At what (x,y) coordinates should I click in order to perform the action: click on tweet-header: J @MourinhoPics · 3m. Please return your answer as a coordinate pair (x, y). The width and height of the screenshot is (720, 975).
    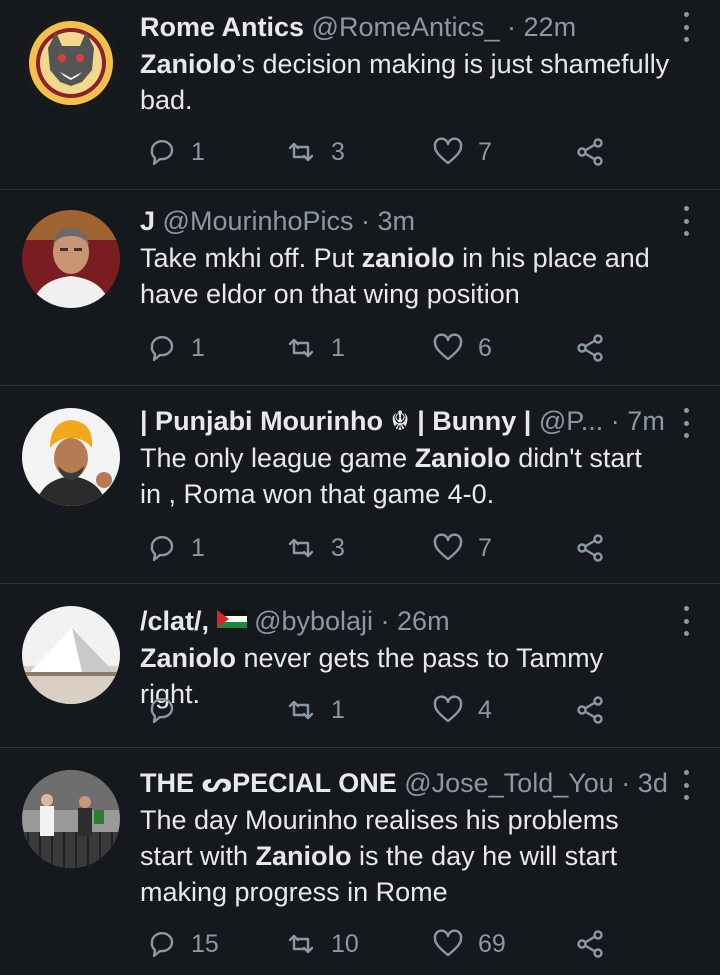
    Looking at the image, I should click on (405, 221).